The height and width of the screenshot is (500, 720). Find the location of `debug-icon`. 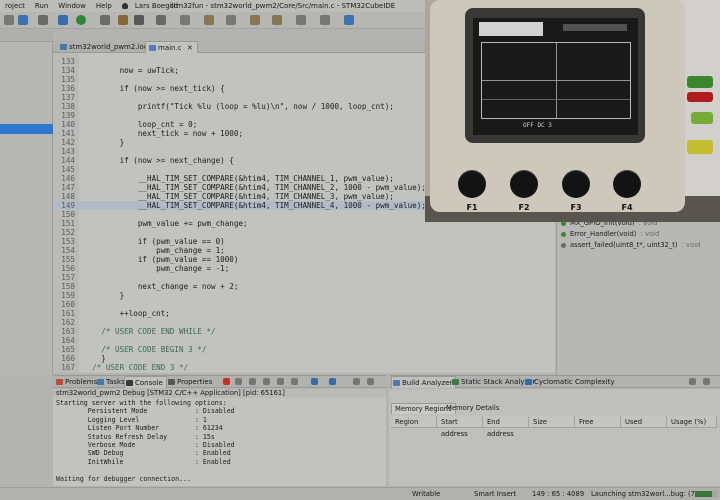

debug-icon is located at coordinates (63, 20).